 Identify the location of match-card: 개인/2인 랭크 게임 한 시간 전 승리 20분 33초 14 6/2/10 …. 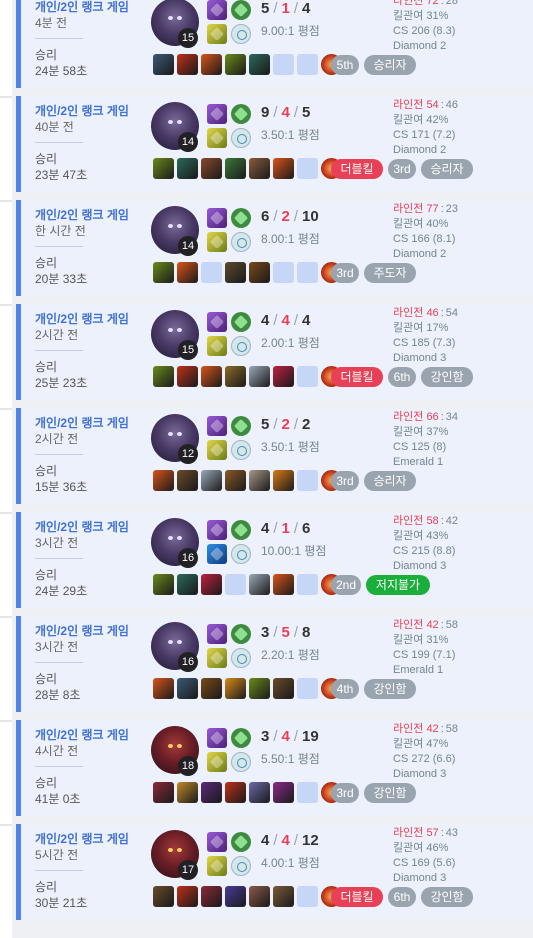
(274, 248).